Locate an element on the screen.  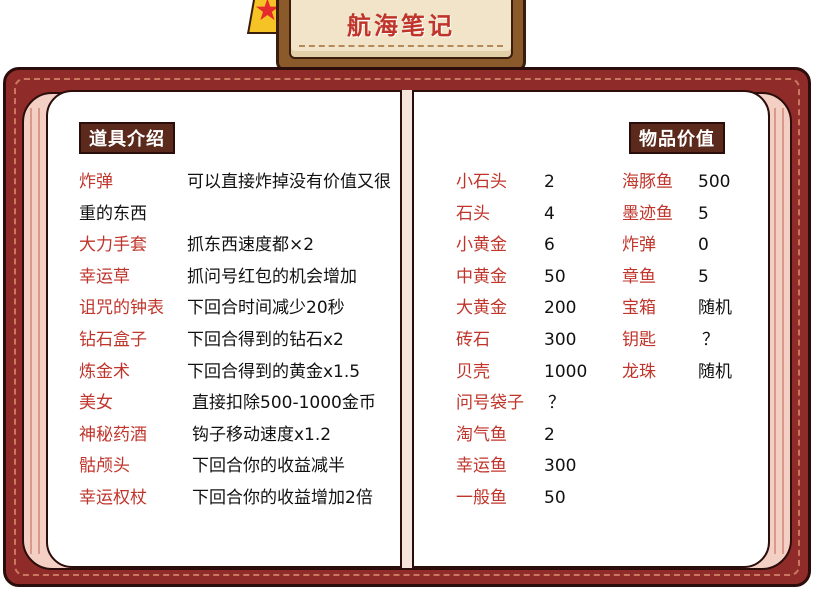
item-name: 幸运权杖 is located at coordinates (113, 497).